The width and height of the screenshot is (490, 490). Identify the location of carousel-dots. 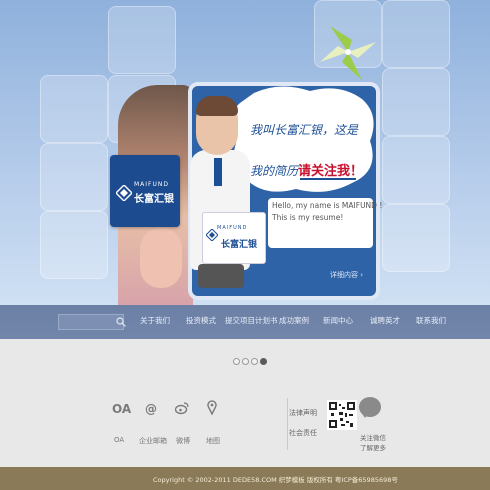
(251, 359).